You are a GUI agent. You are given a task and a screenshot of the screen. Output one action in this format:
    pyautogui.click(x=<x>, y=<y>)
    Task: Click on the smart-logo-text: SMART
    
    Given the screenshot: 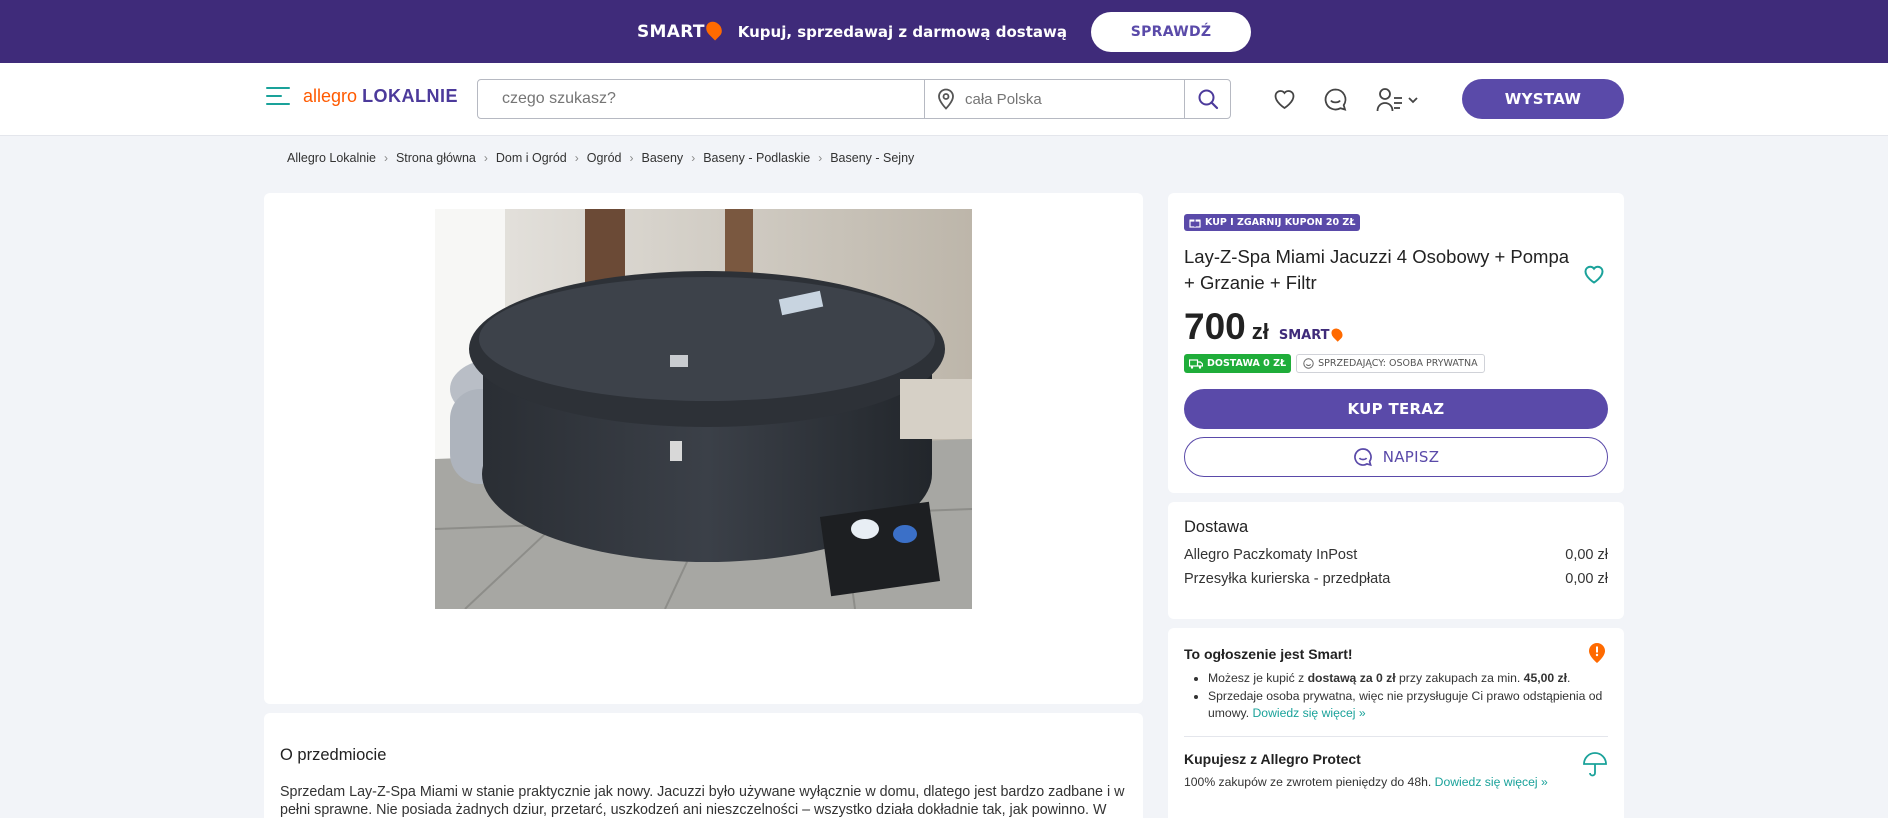 What is the action you would take?
    pyautogui.click(x=670, y=31)
    